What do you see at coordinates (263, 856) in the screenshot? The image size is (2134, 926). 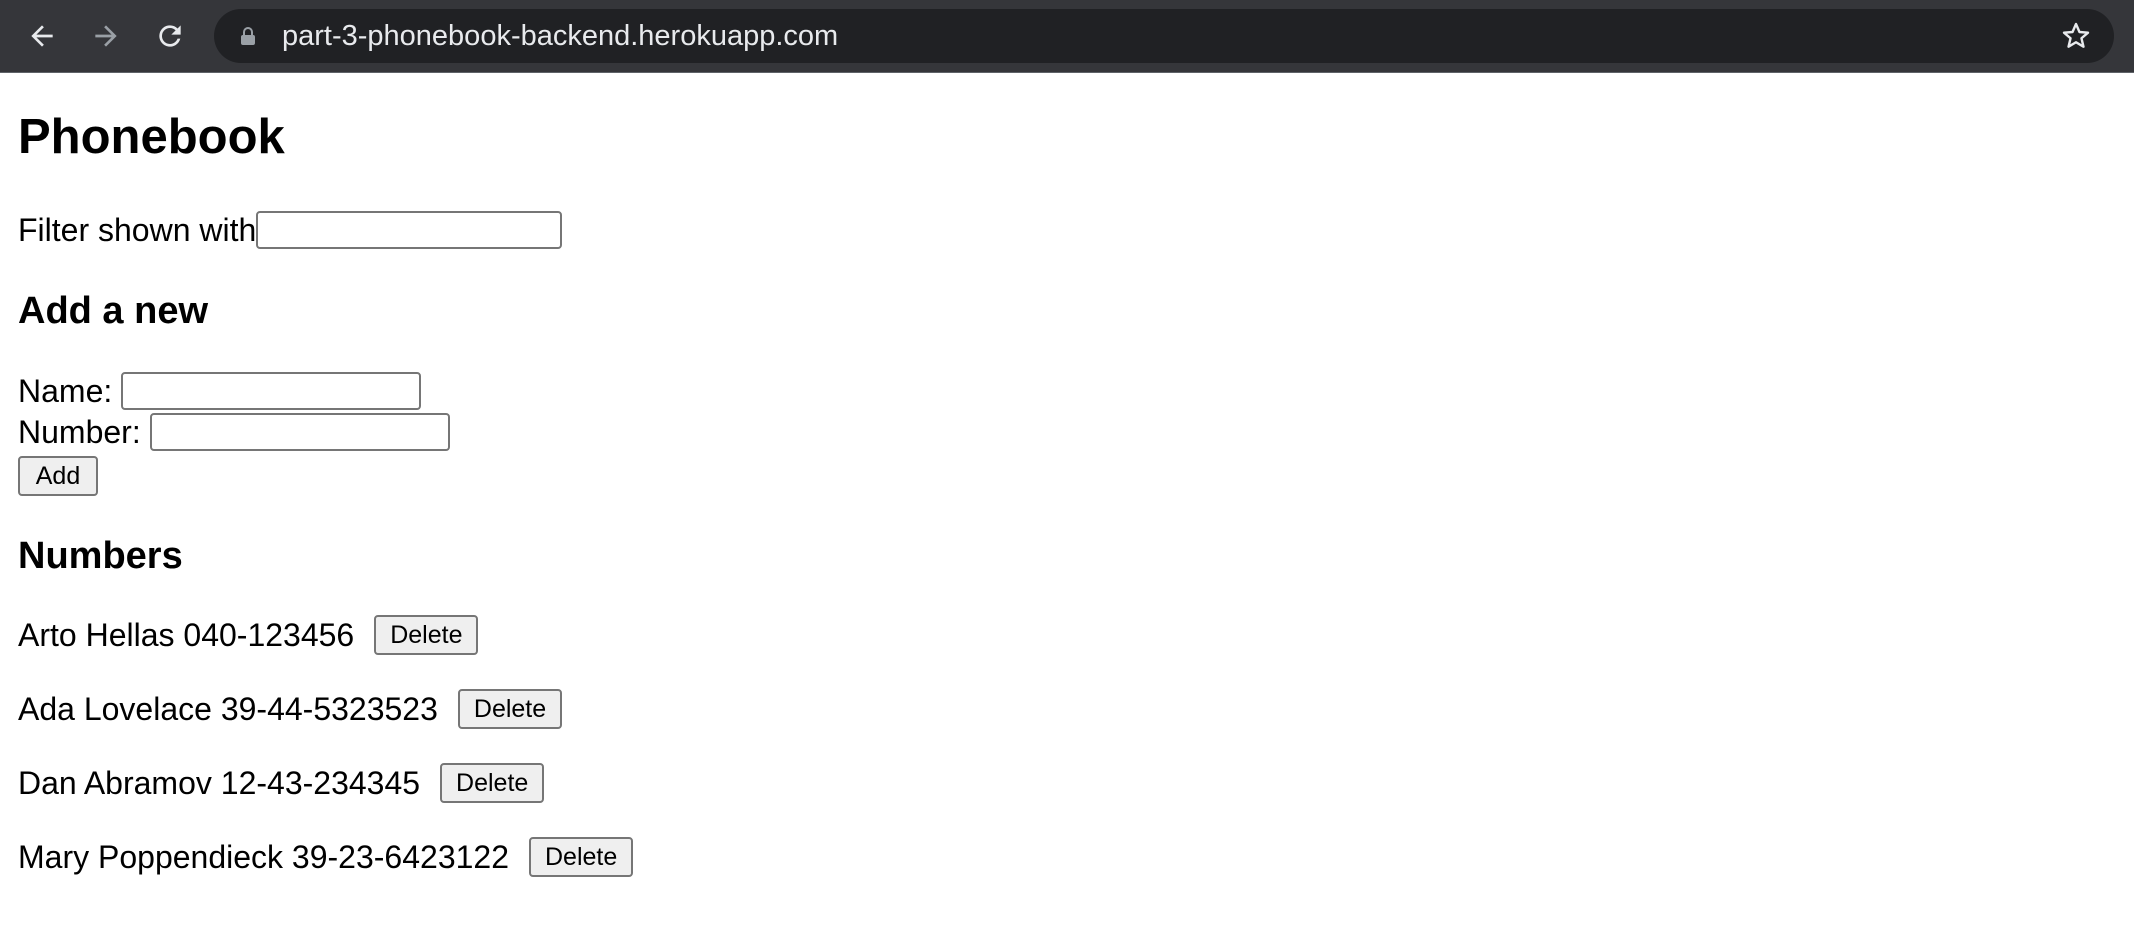 I see `person-text: Mary Poppendieck 39-23-6423122` at bounding box center [263, 856].